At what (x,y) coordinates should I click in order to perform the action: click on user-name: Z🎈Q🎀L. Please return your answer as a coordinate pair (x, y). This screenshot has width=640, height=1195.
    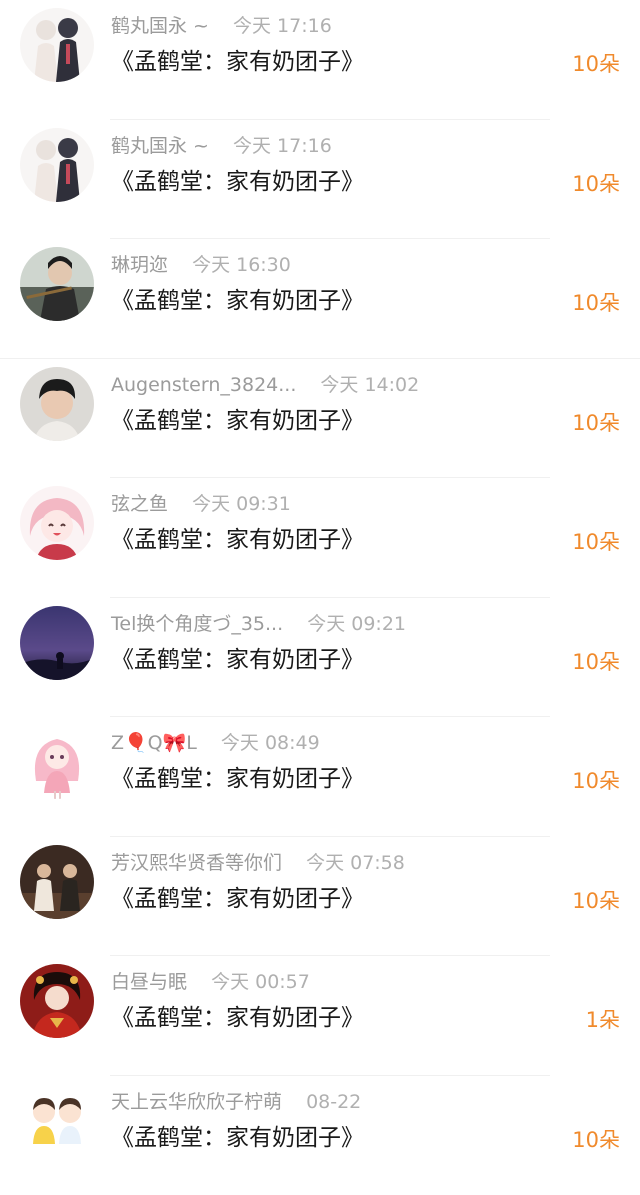
    Looking at the image, I should click on (154, 743).